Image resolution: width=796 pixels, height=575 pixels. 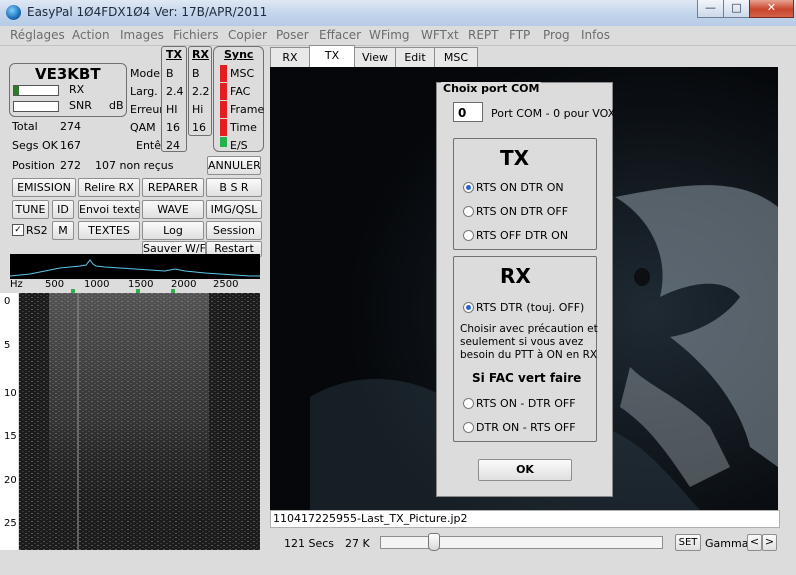 I want to click on cancel-button: ANNULER, so click(x=234, y=165).